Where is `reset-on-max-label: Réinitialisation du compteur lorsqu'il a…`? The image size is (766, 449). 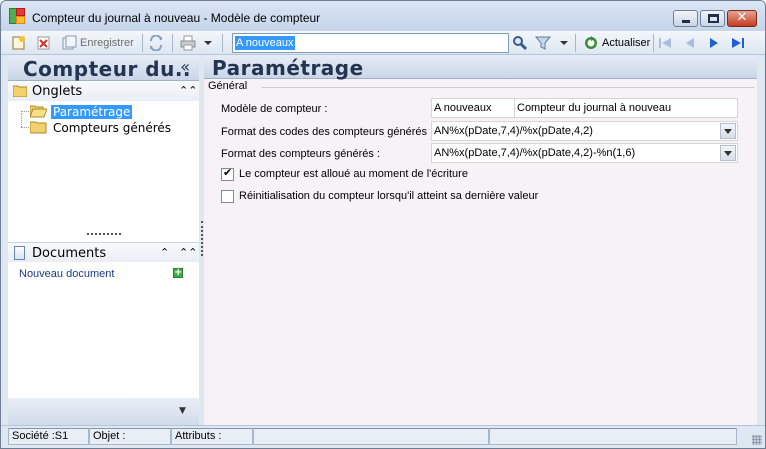 reset-on-max-label: Réinitialisation du compteur lorsqu'il a… is located at coordinates (389, 196).